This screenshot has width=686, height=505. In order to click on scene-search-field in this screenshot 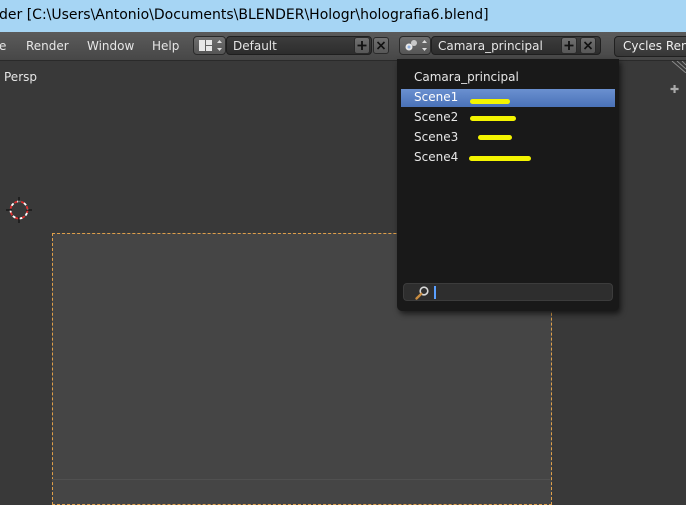, I will do `click(508, 292)`.